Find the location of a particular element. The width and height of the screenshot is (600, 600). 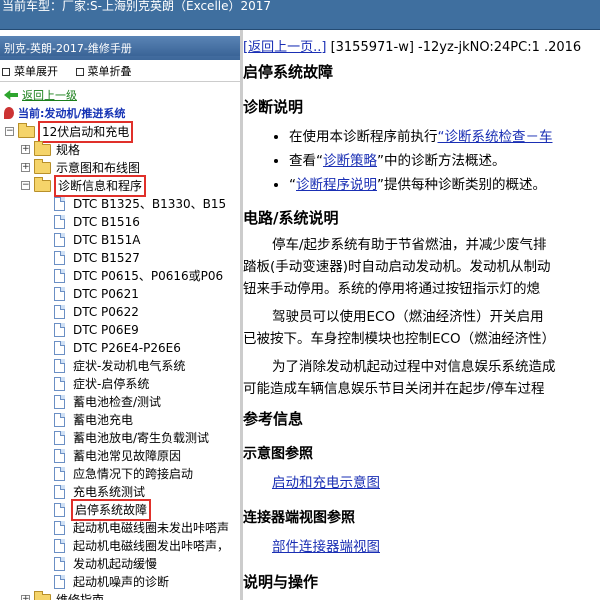

tree-item: DTC B151A is located at coordinates (120, 240).